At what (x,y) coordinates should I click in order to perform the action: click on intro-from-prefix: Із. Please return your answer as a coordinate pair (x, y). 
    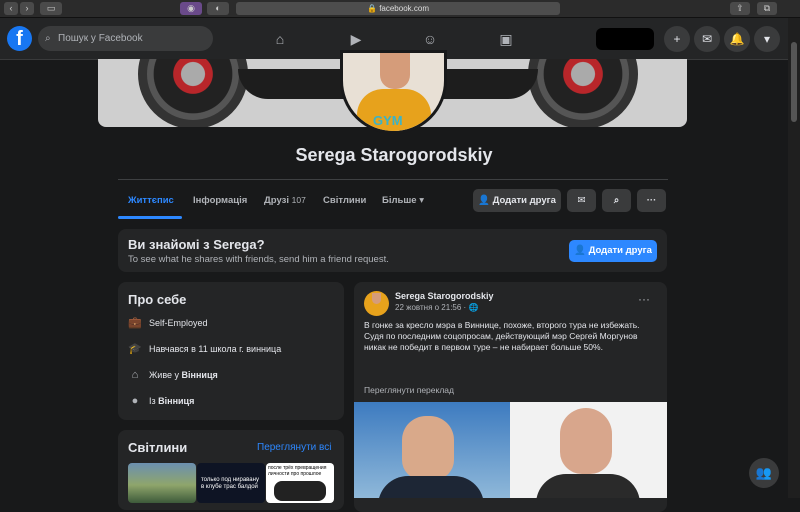
    Looking at the image, I should click on (152, 401).